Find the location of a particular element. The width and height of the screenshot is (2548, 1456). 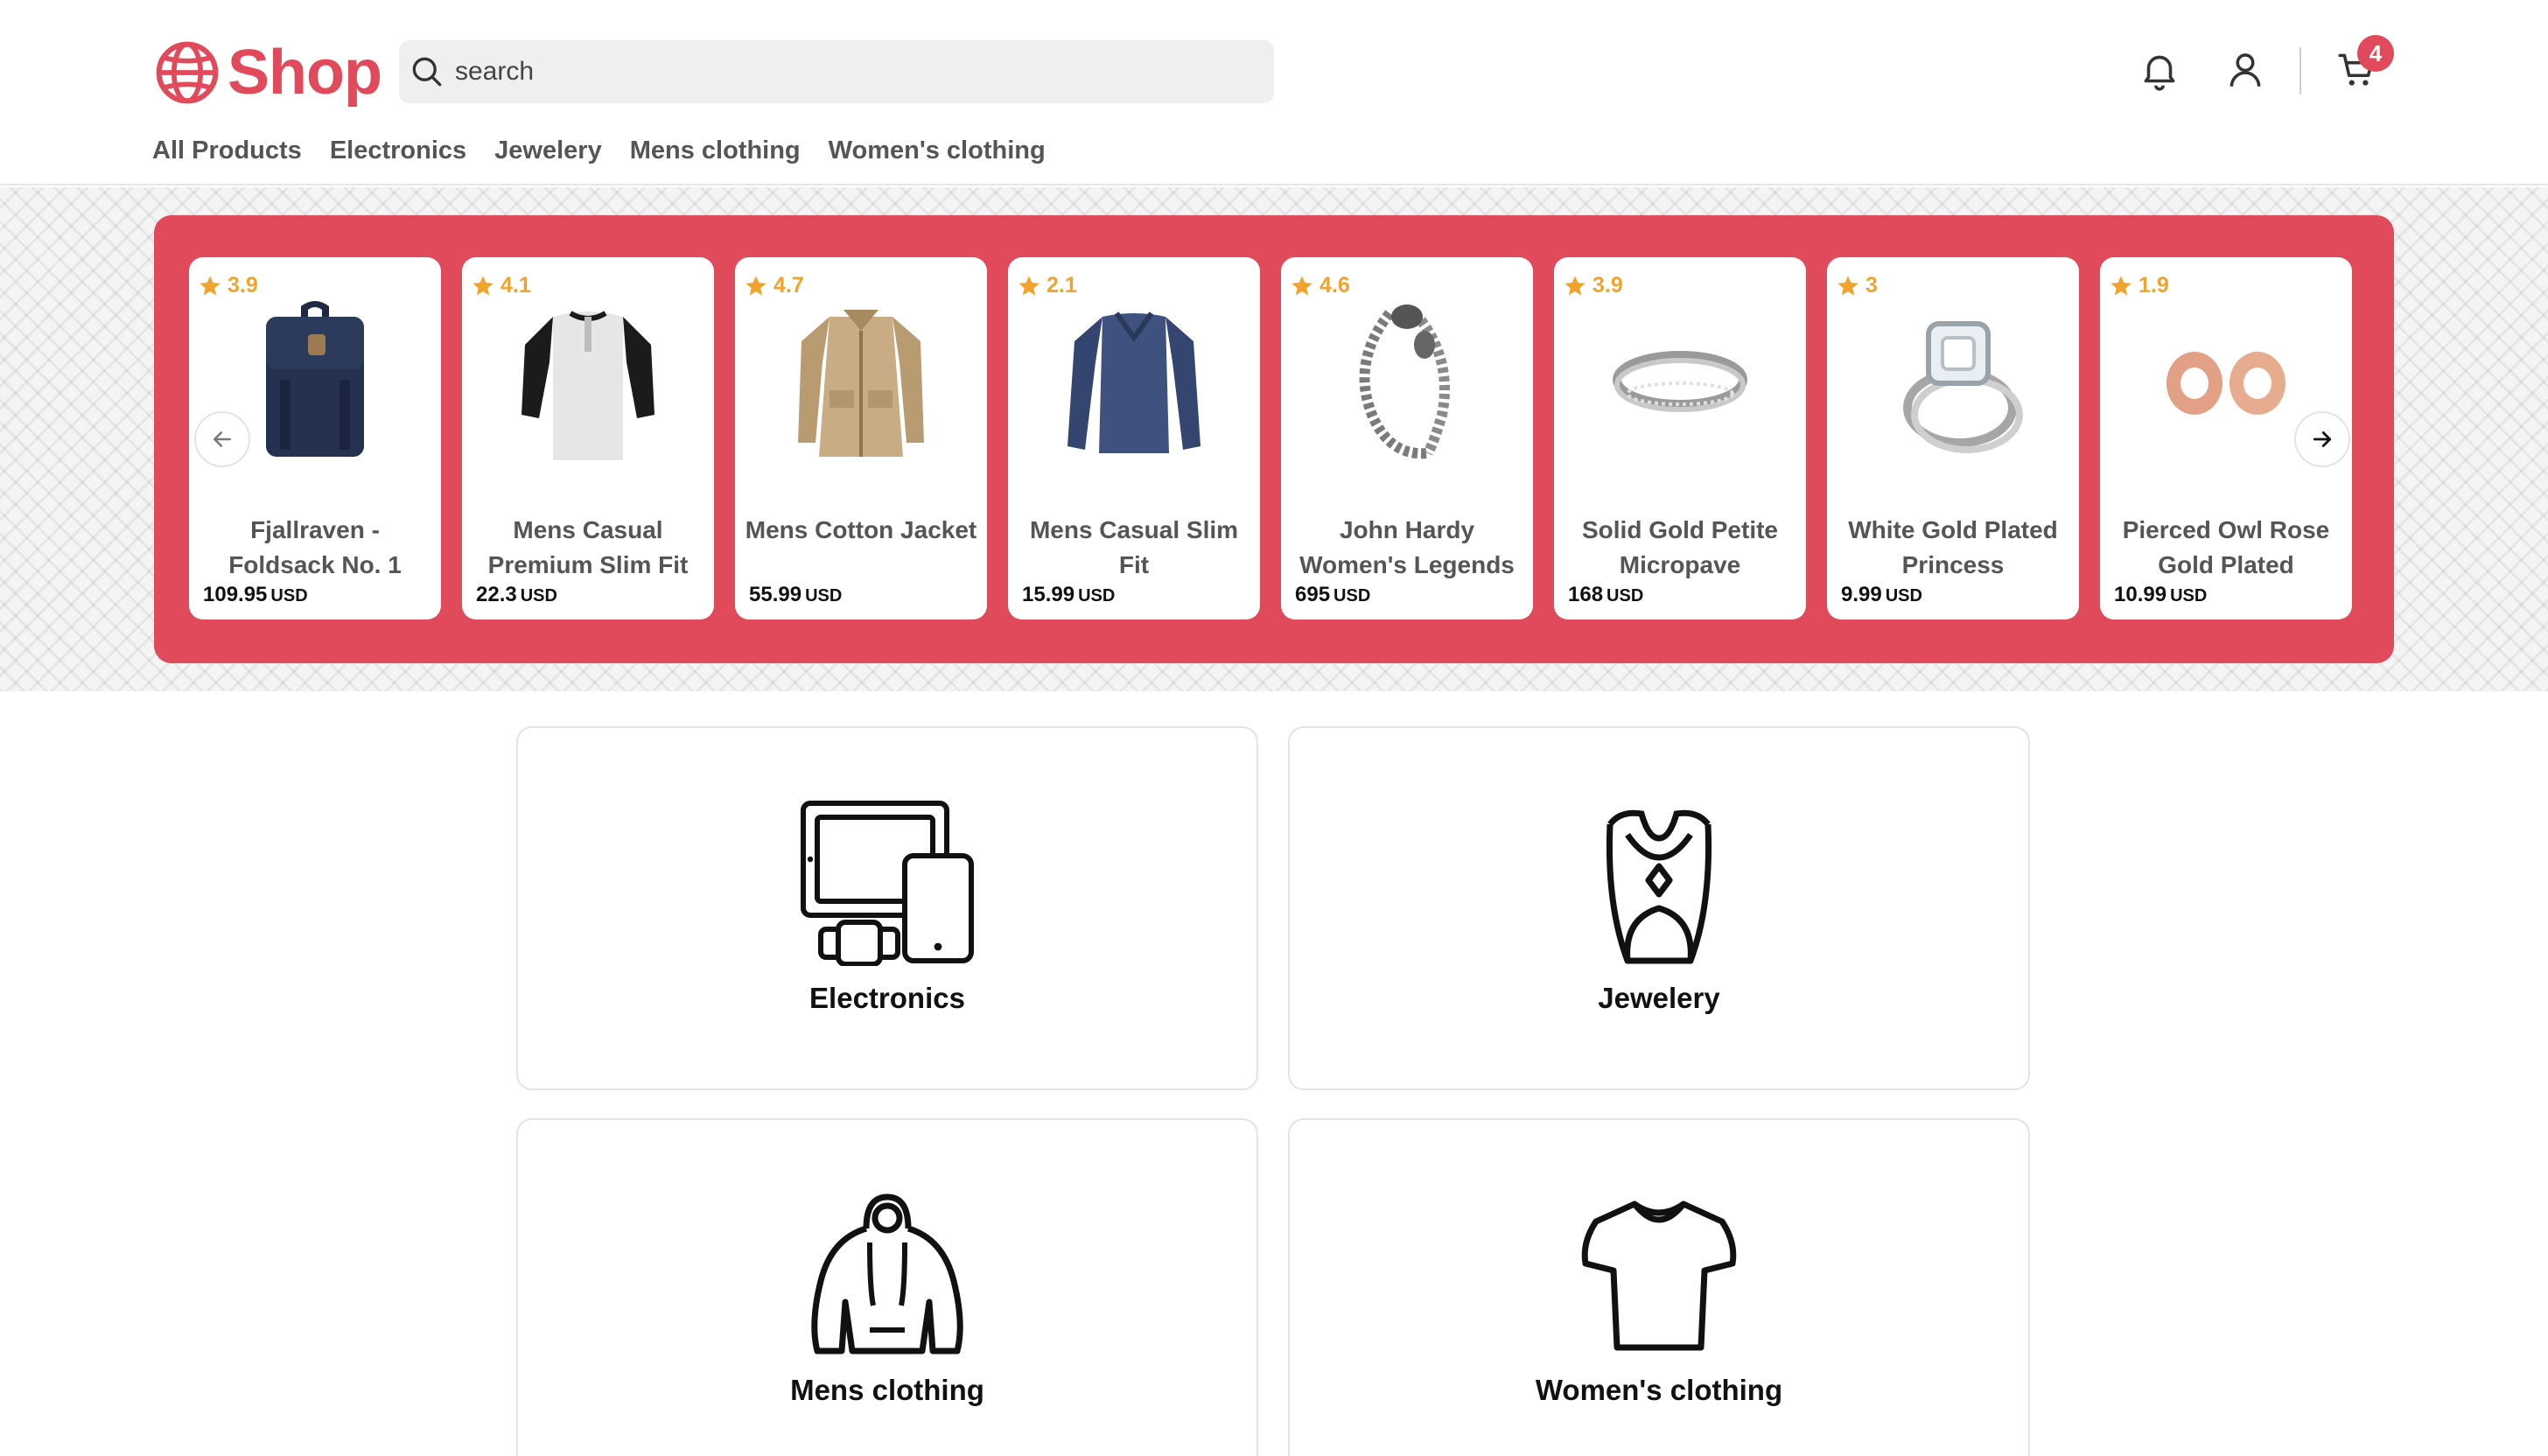

nav-womens-clothing: Women's clothing is located at coordinates (937, 150).